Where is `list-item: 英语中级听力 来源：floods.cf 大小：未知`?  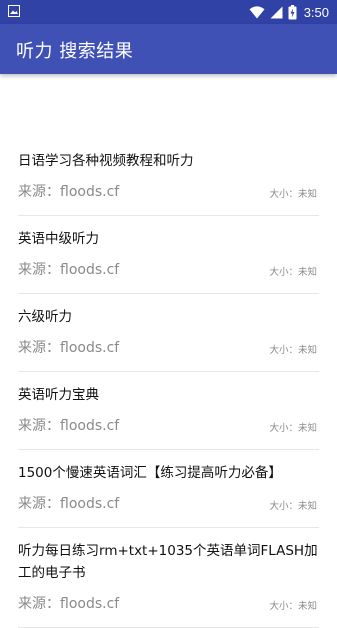
list-item: 英语中级听力 来源：floods.cf 大小：未知 is located at coordinates (168, 255).